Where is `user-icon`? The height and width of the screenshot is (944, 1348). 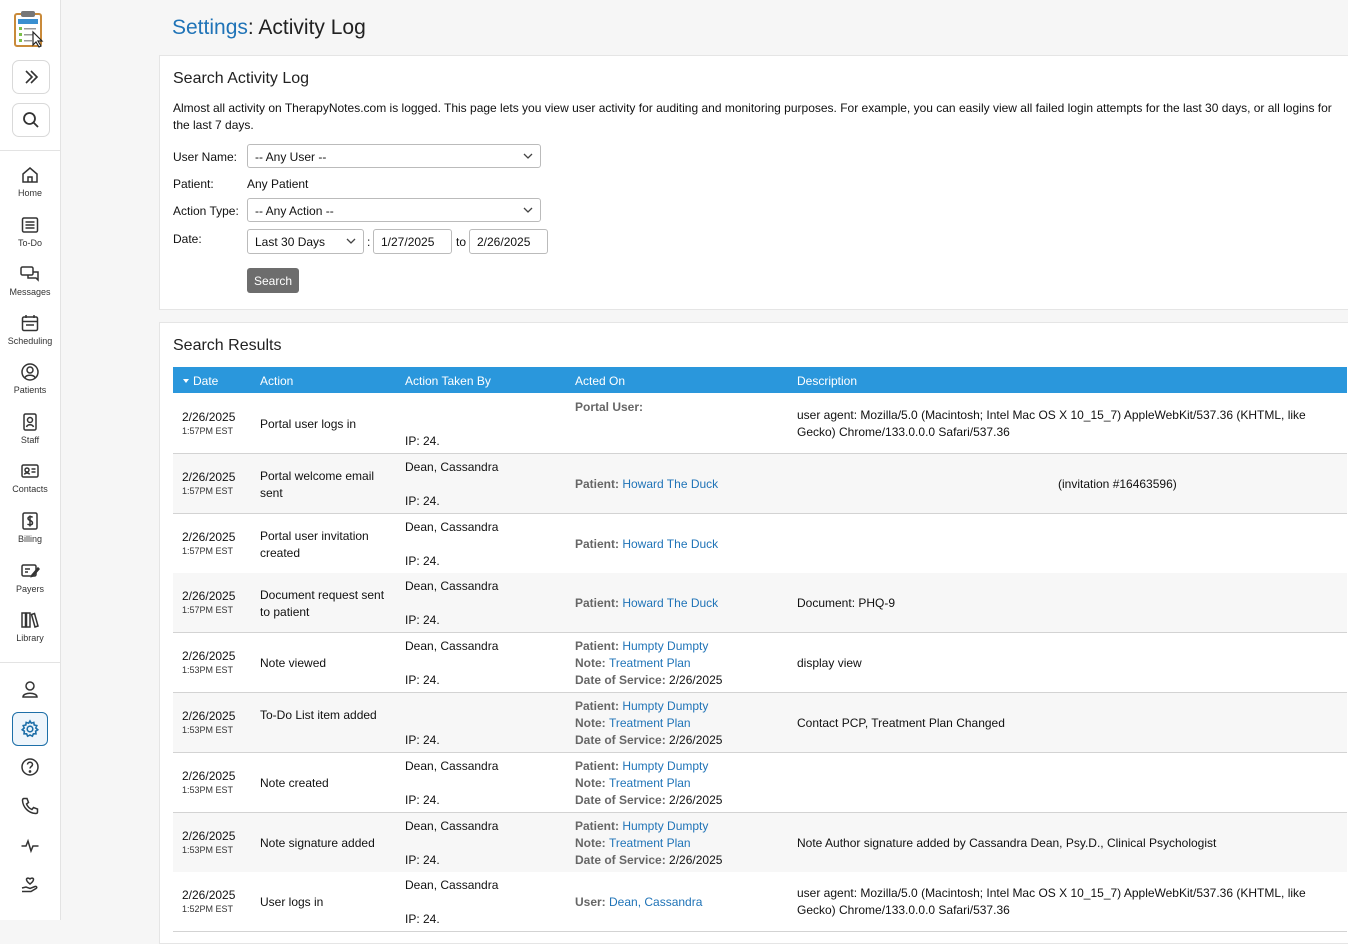
user-icon is located at coordinates (30, 689).